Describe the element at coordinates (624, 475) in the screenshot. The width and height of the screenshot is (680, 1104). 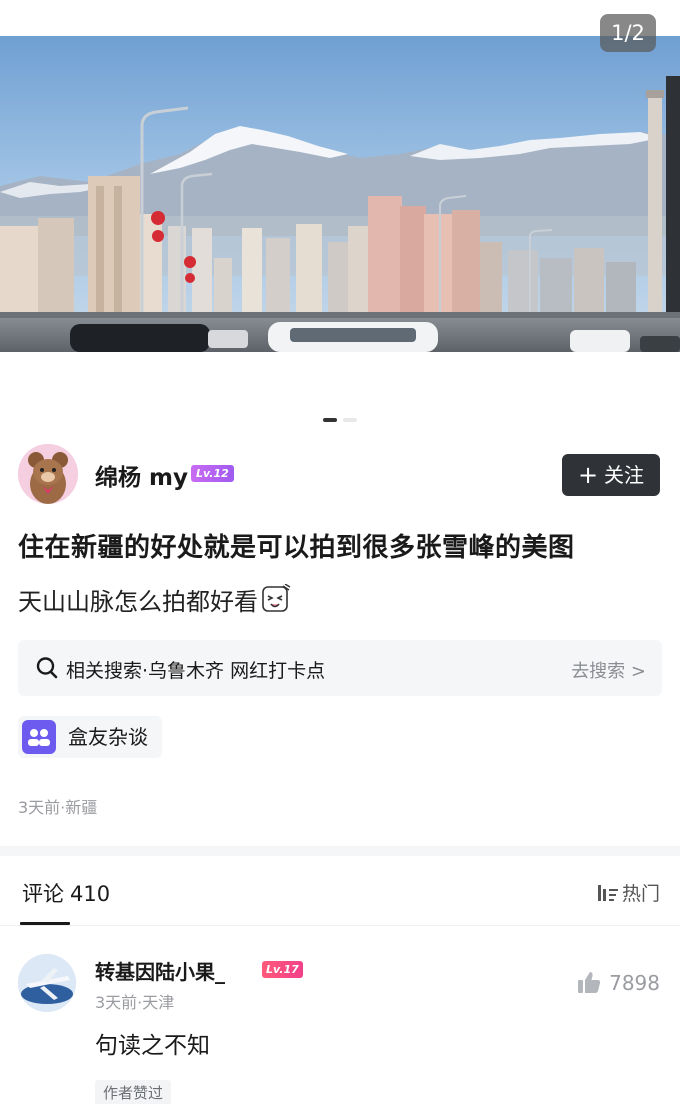
I see `follow-label: 关注` at that location.